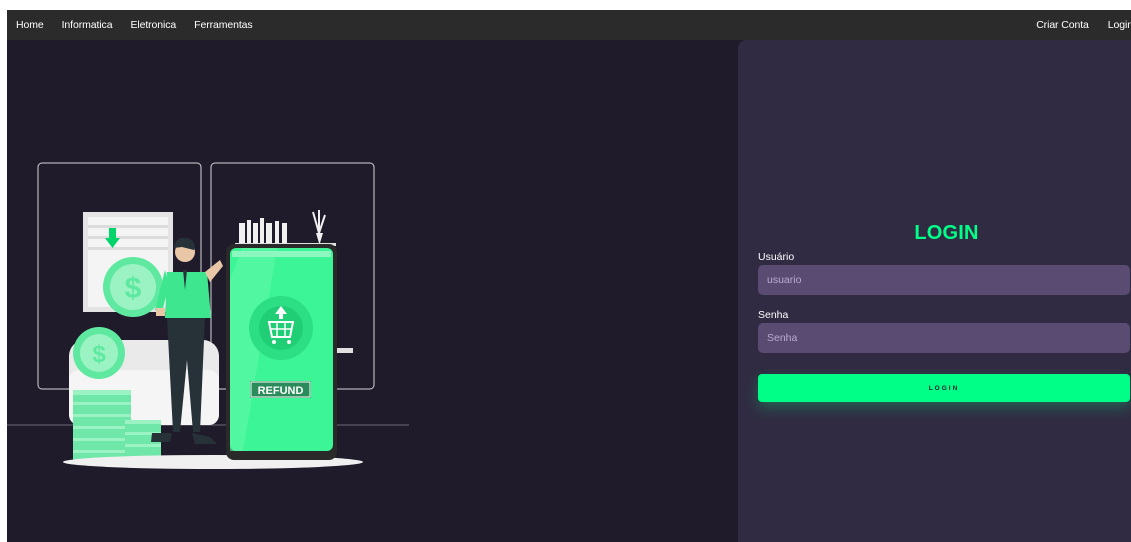 The width and height of the screenshot is (1131, 542). I want to click on nav-link-home: Home, so click(30, 25).